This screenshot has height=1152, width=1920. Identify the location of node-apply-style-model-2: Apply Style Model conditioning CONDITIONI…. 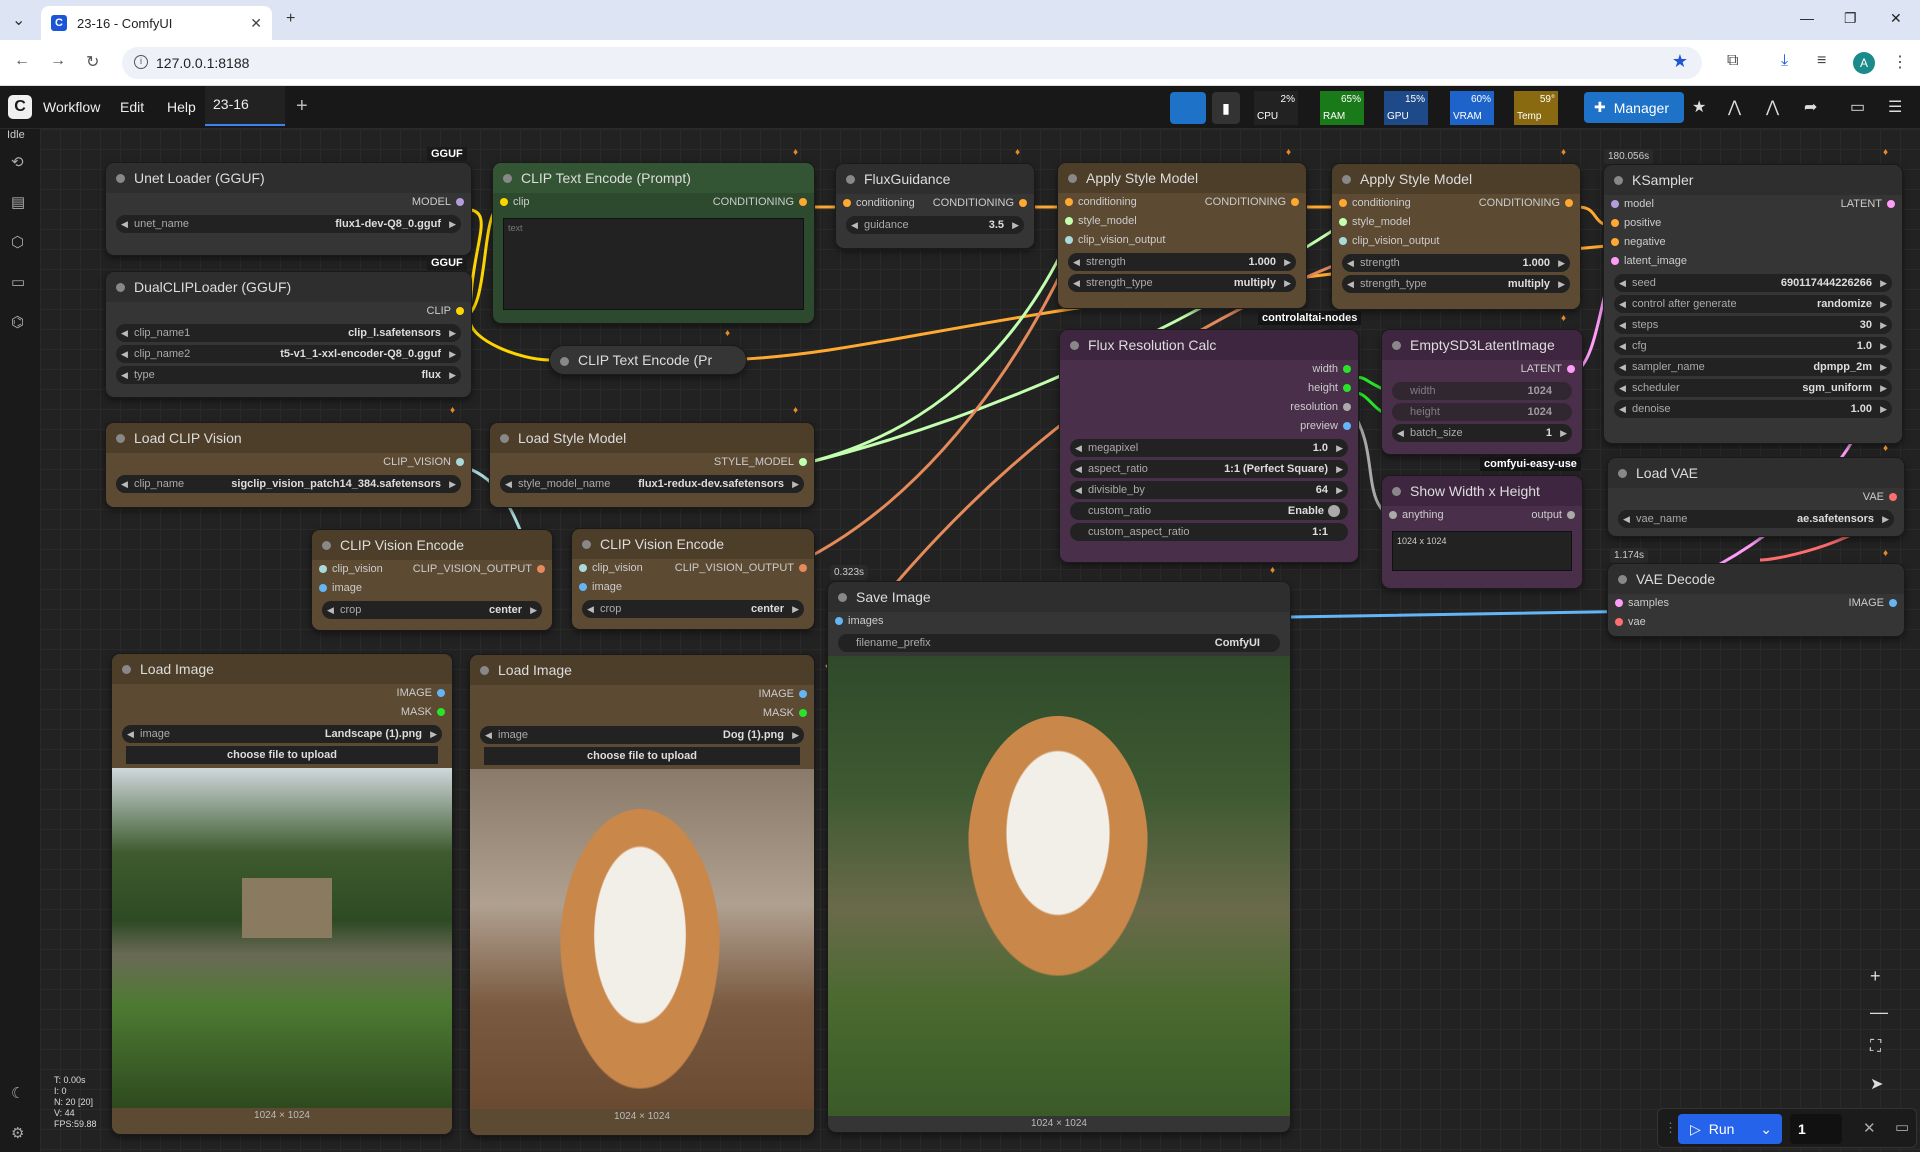
(1456, 236).